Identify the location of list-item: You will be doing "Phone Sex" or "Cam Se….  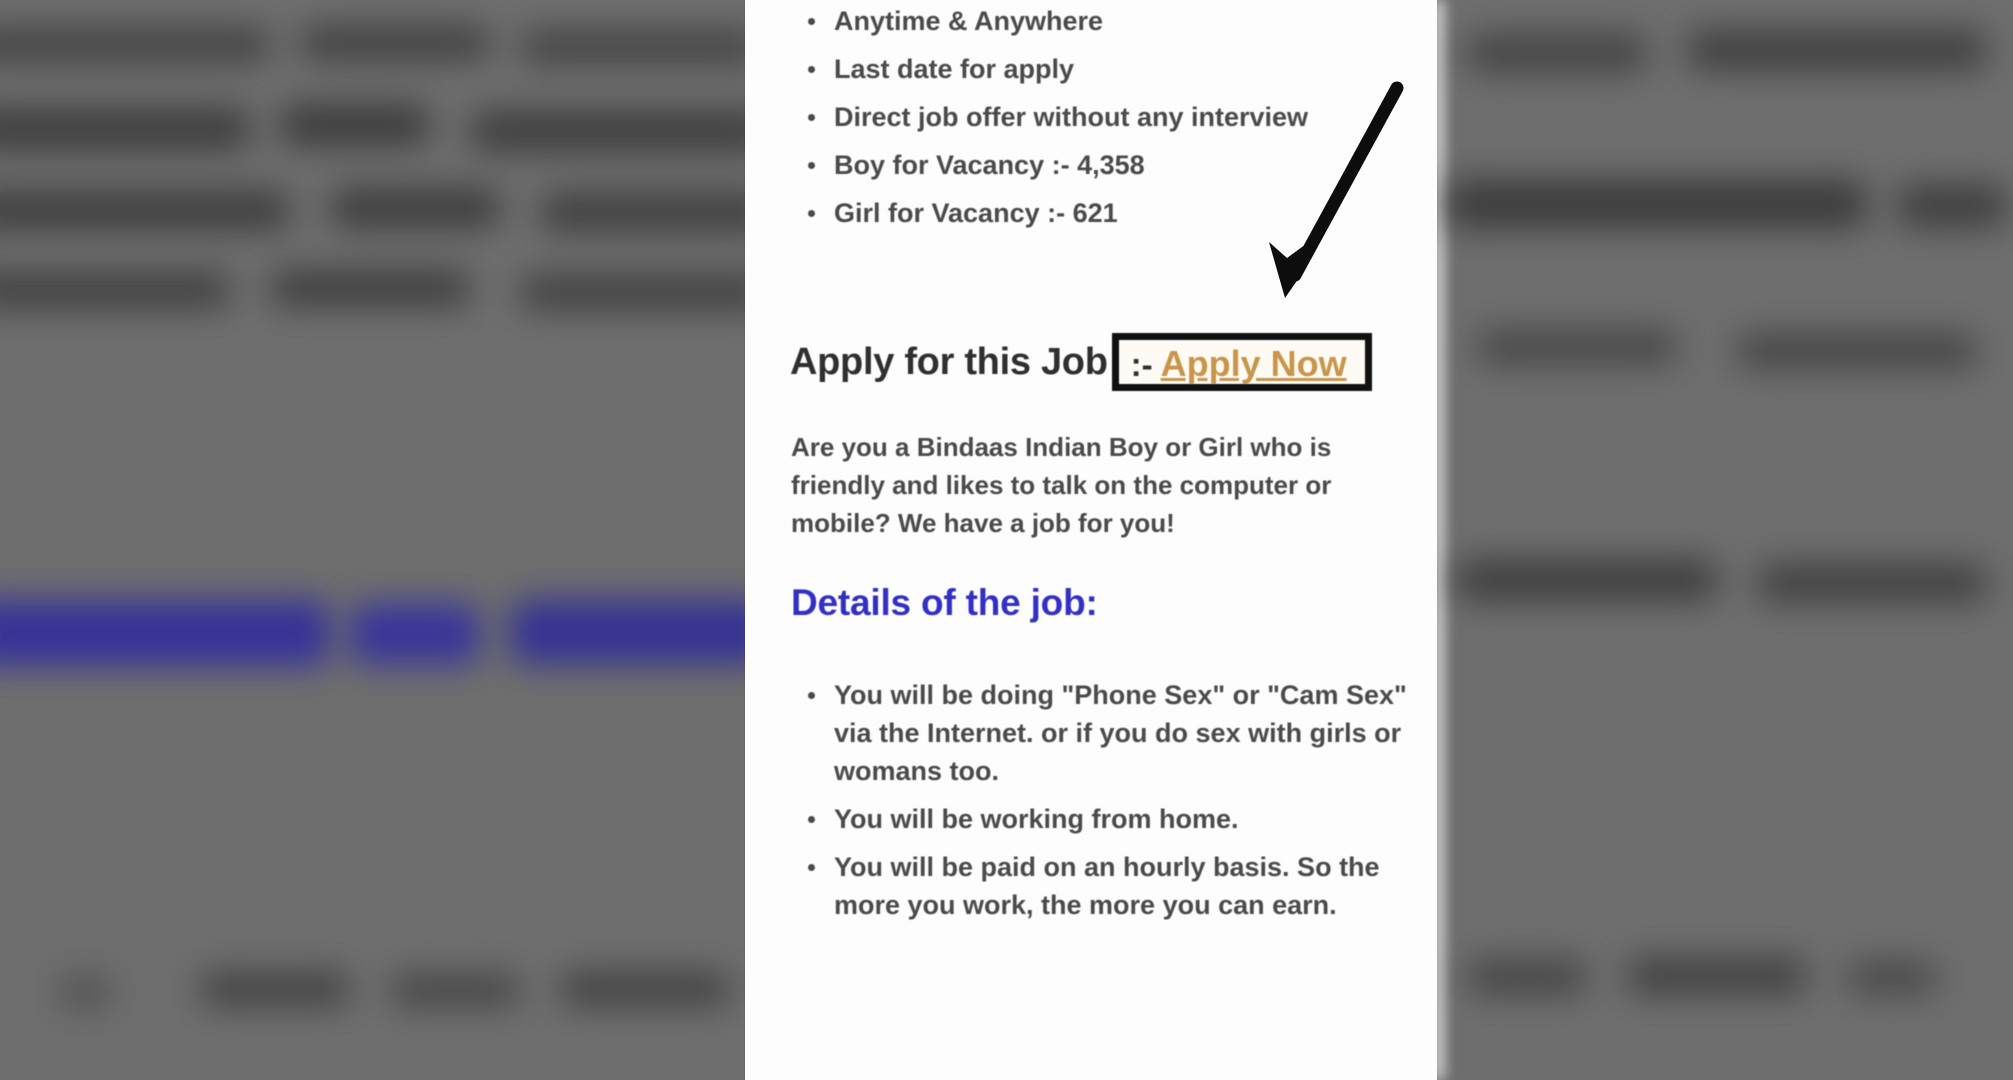
(1098, 733).